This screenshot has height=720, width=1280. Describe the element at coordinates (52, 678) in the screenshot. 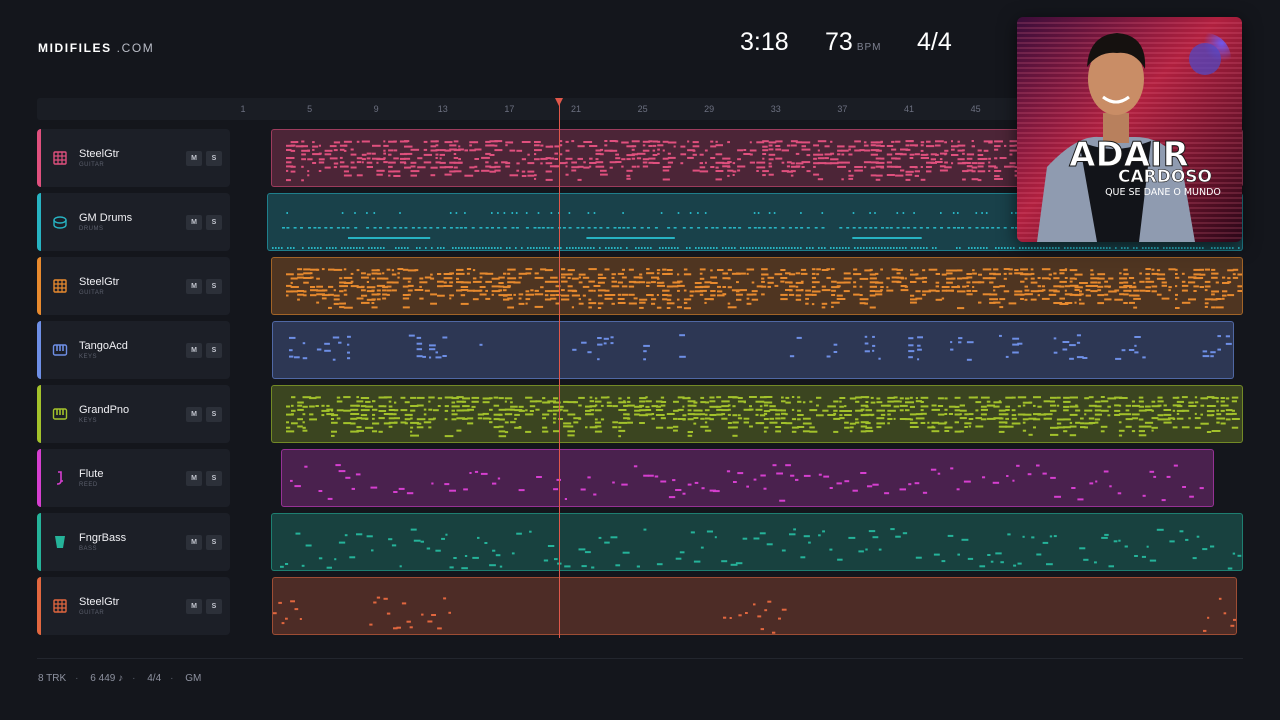

I see `track-count: 8 TRK` at that location.